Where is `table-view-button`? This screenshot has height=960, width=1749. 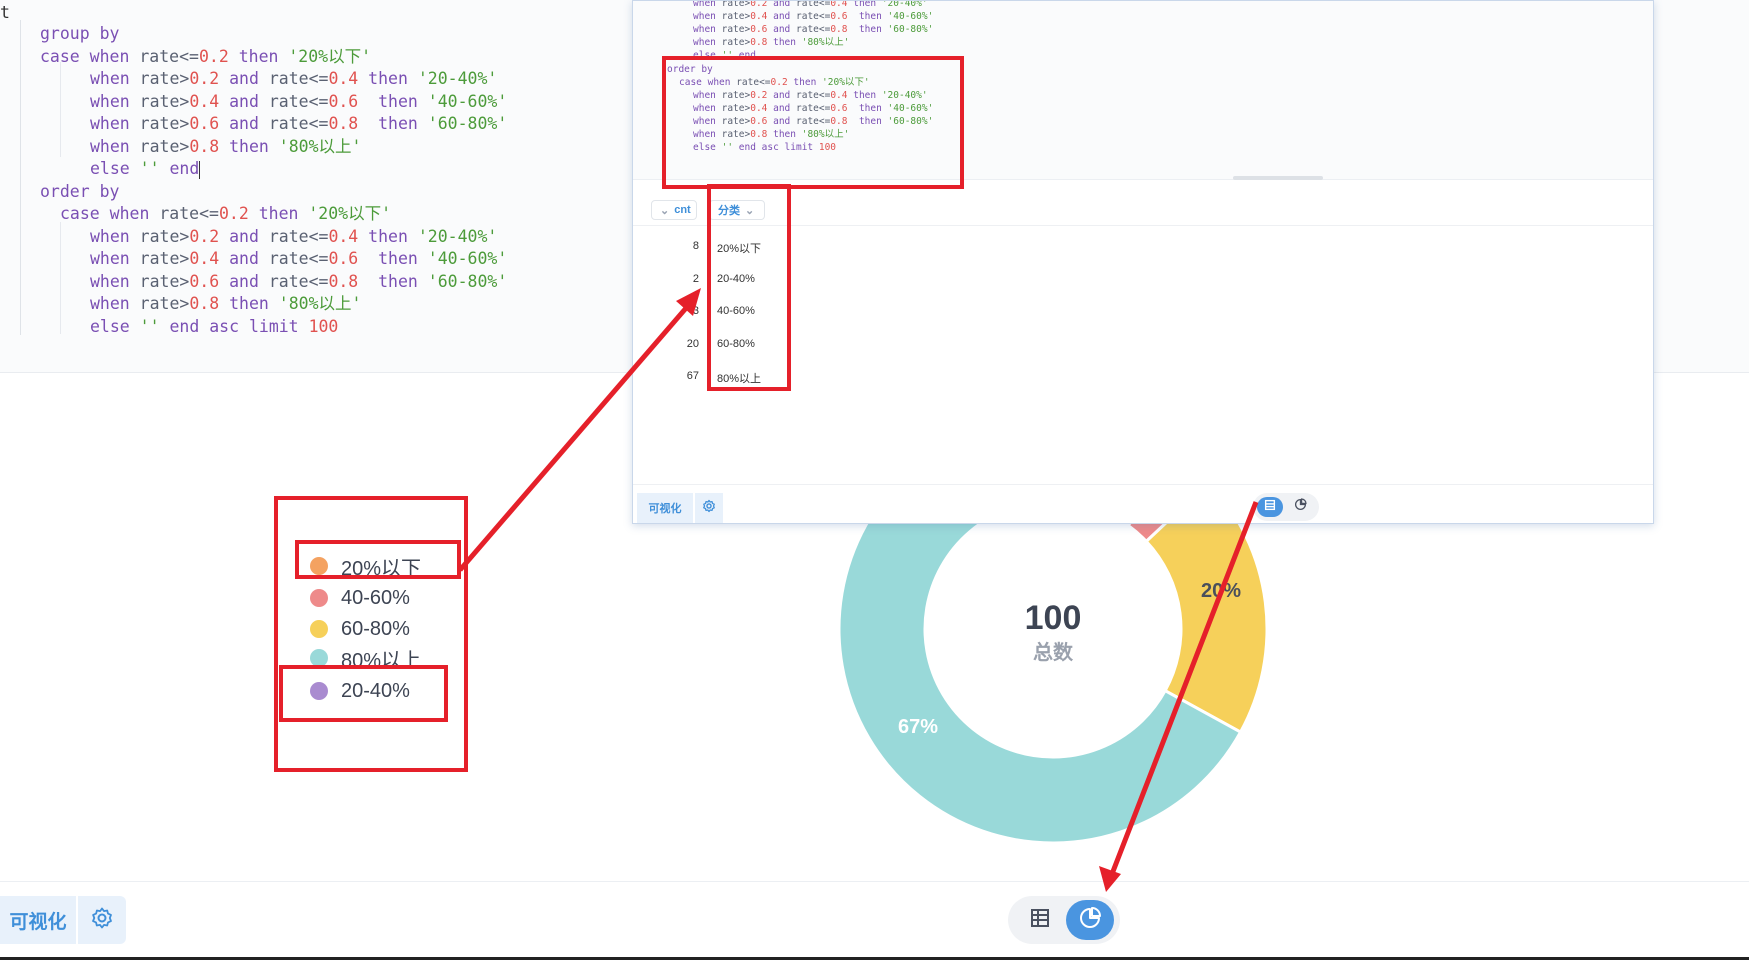
table-view-button is located at coordinates (1040, 920).